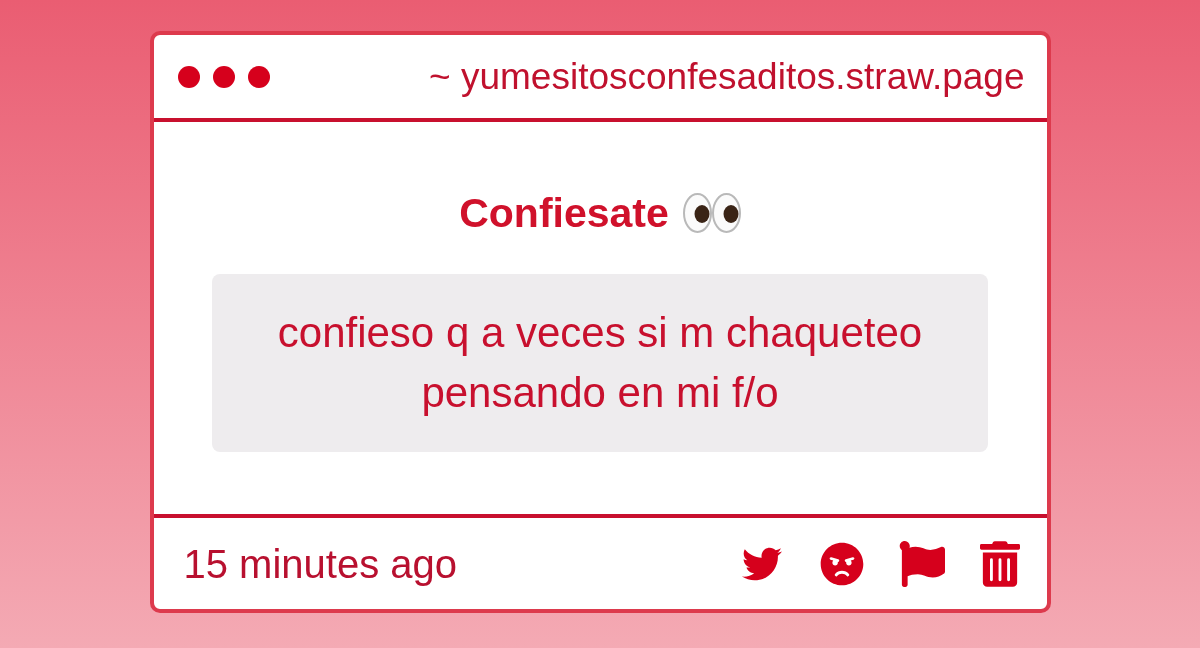 Image resolution: width=1200 pixels, height=648 pixels. I want to click on eyes-emoji-icon, so click(711, 213).